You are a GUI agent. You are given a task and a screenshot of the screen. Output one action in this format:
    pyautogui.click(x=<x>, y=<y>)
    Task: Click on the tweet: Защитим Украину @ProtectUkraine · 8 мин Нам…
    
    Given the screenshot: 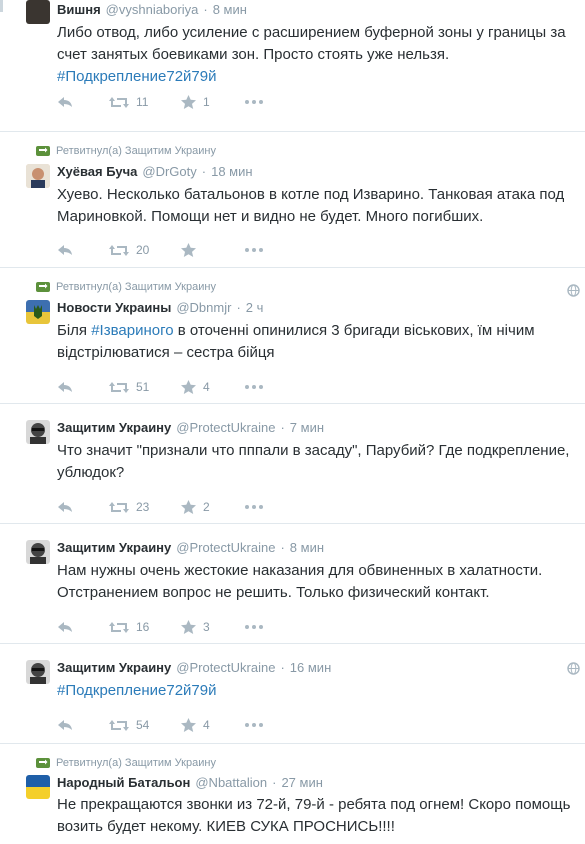 What is the action you would take?
    pyautogui.click(x=292, y=584)
    